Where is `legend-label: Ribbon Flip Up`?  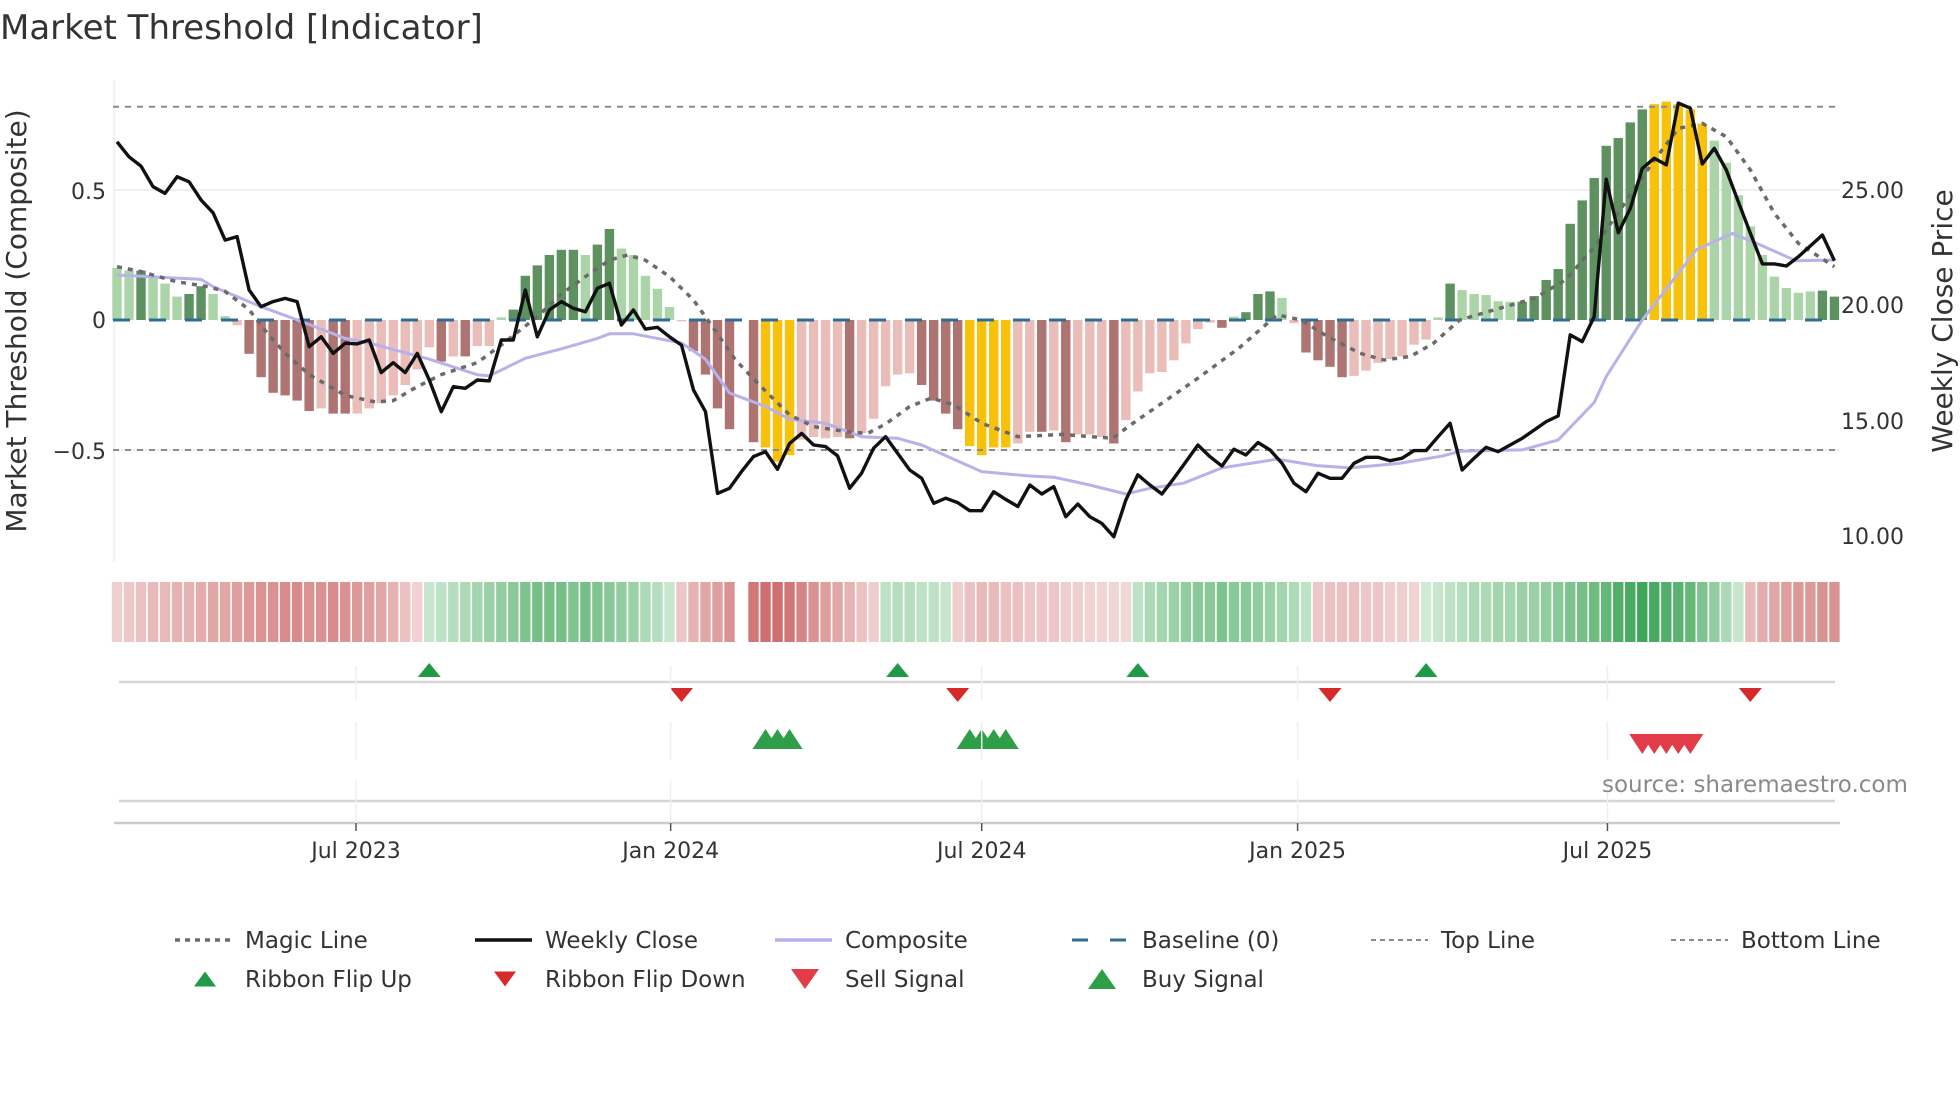
legend-label: Ribbon Flip Up is located at coordinates (328, 980).